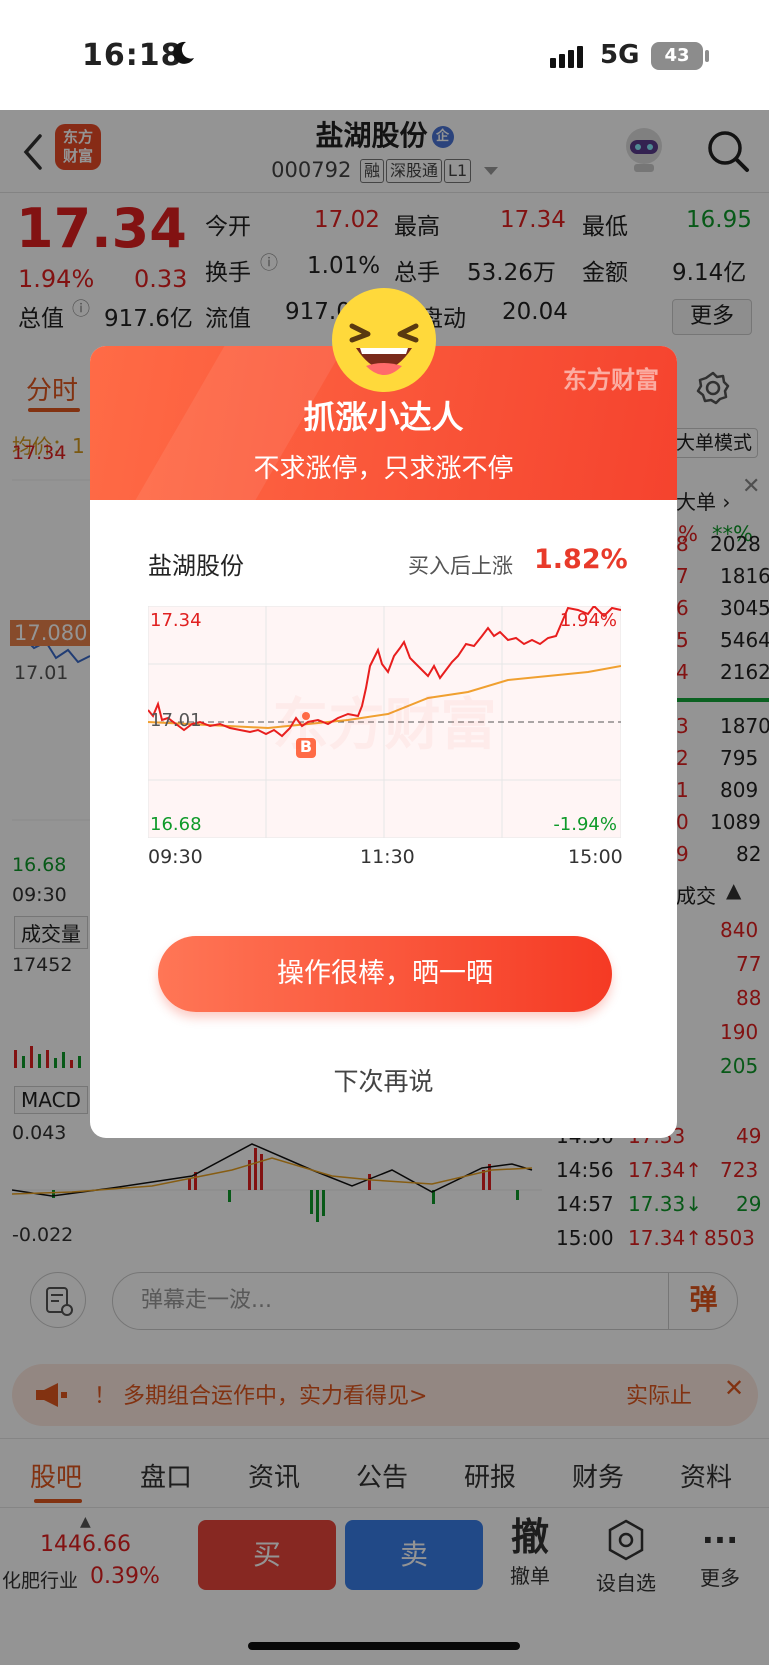  I want to click on status-time: 16:18, so click(132, 55).